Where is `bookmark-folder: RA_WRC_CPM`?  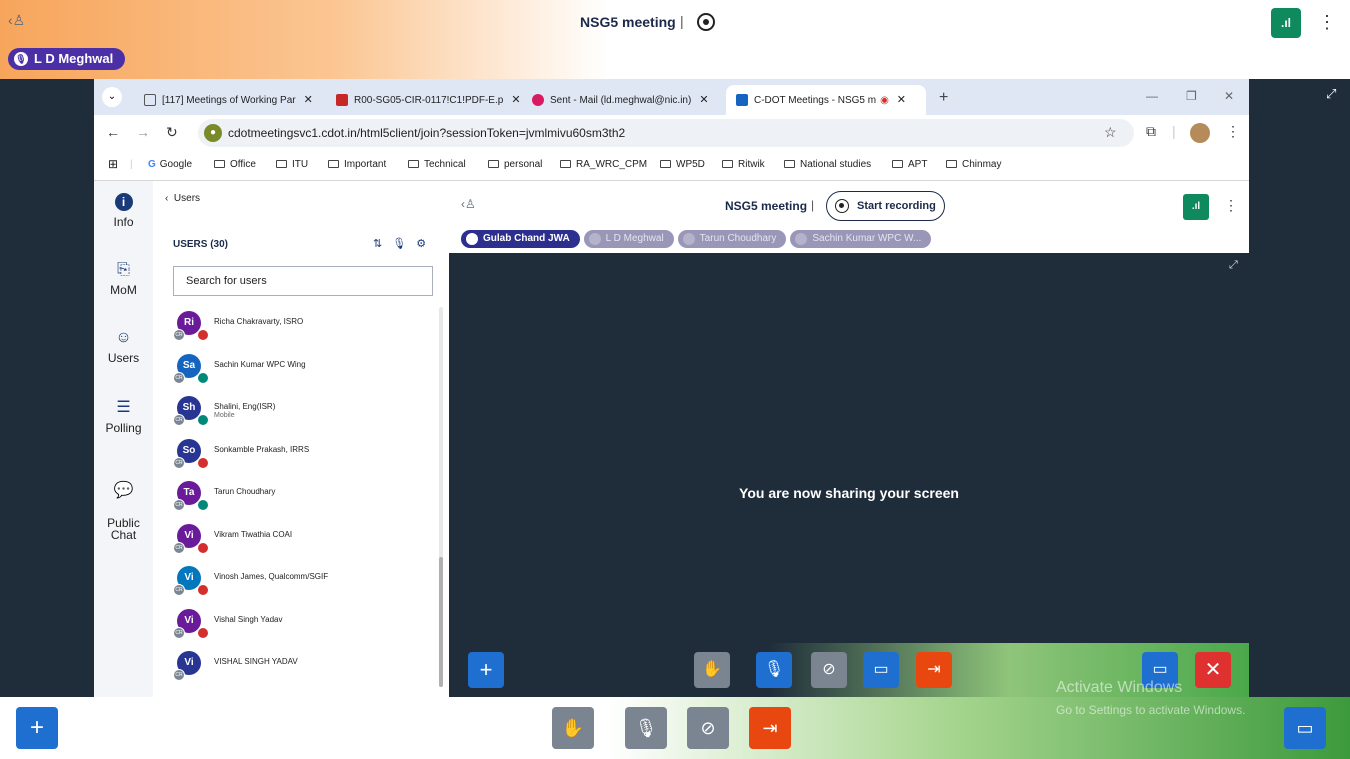 bookmark-folder: RA_WRC_CPM is located at coordinates (603, 164).